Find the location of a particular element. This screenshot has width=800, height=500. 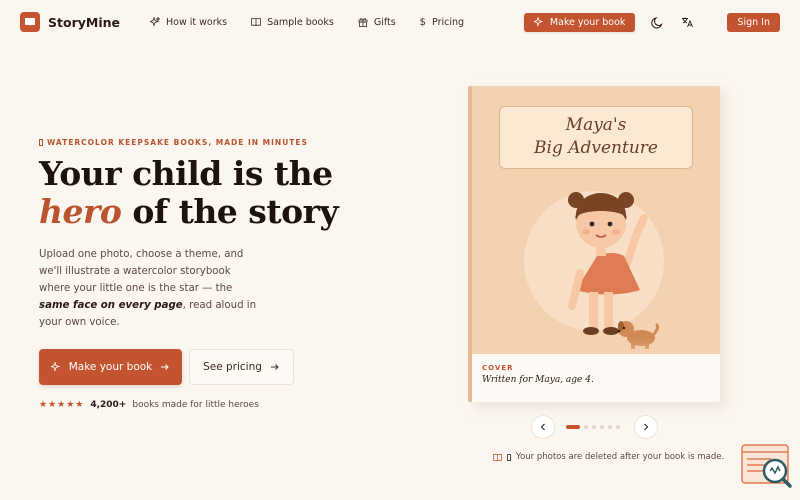

make-book-nav-label: Make your book is located at coordinates (587, 22).